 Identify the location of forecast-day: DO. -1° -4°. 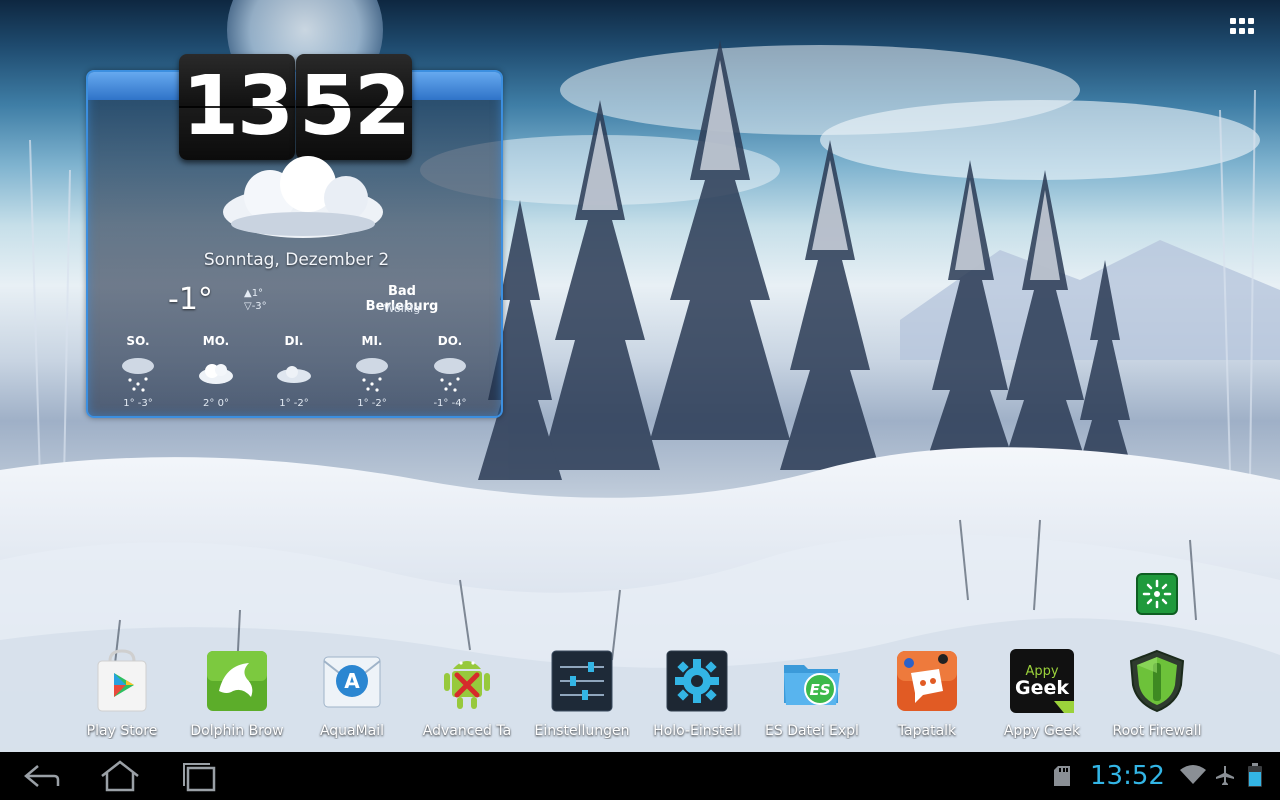
(450, 371).